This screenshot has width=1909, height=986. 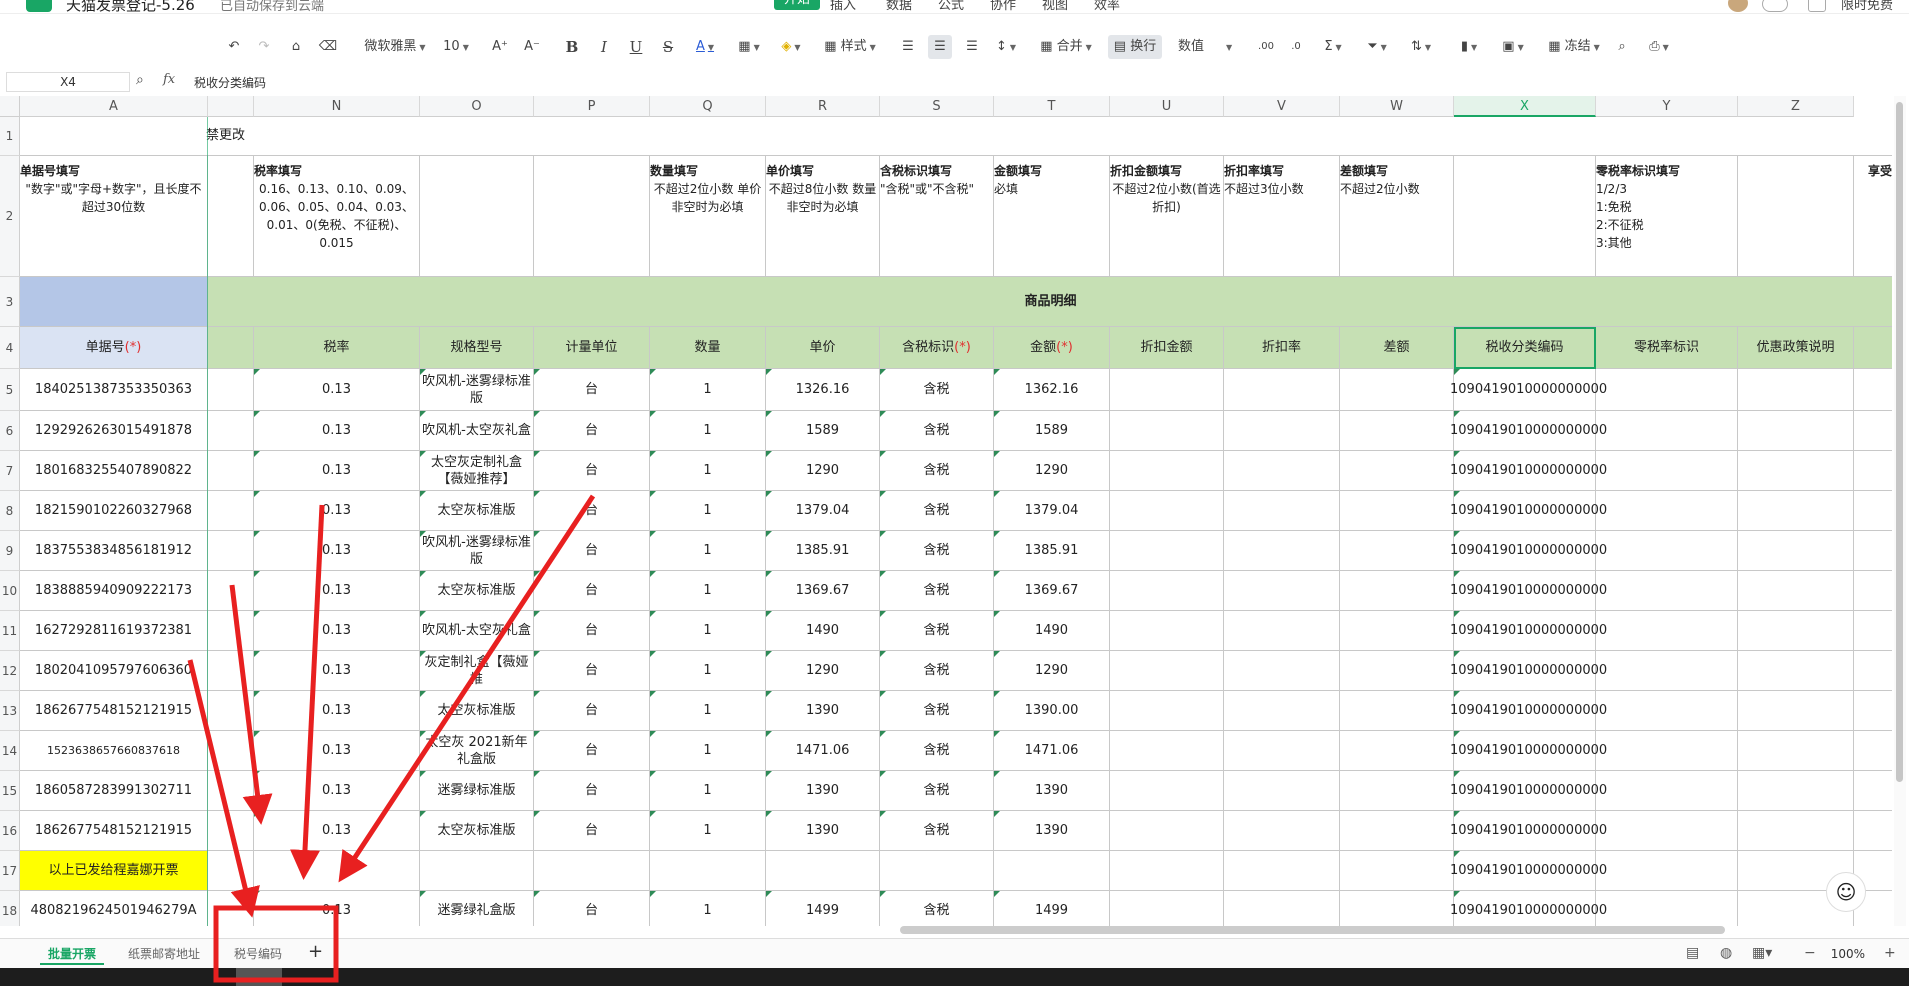 What do you see at coordinates (1762, 953) in the screenshot?
I see `view-mode-icon: ▦▾` at bounding box center [1762, 953].